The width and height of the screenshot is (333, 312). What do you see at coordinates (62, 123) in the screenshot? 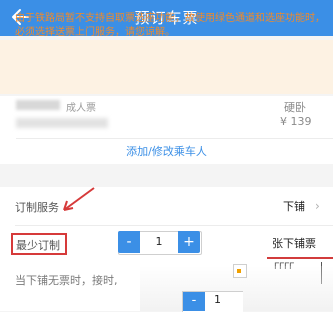
I see `passenger-id-redacted` at bounding box center [62, 123].